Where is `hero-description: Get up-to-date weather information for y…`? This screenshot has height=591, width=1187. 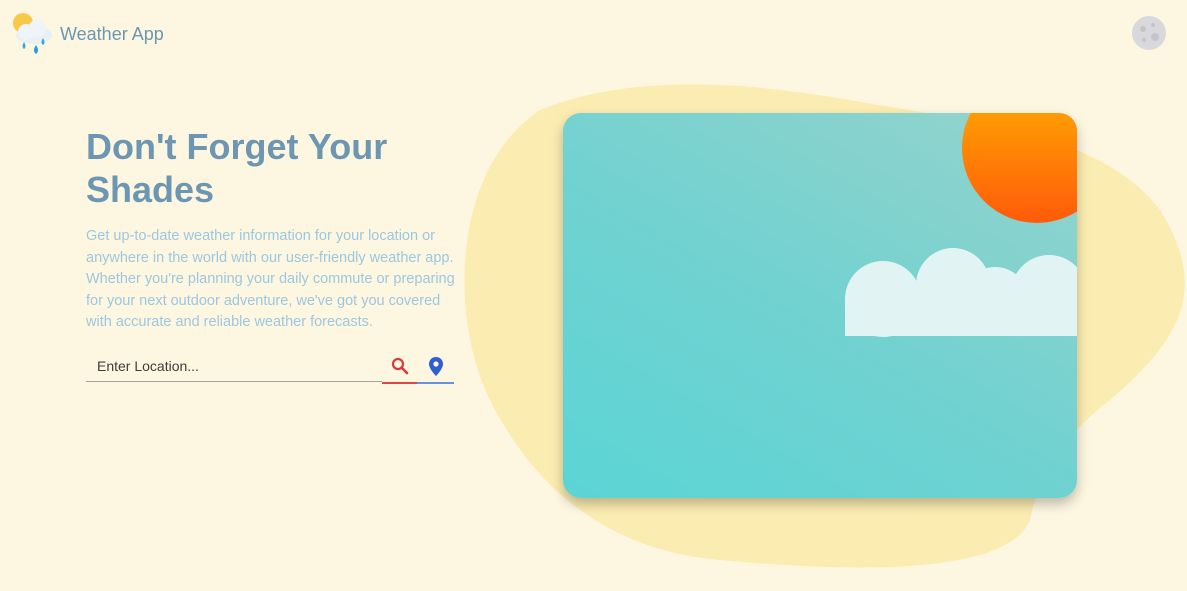
hero-description: Get up-to-date weather information for y… is located at coordinates (270, 279).